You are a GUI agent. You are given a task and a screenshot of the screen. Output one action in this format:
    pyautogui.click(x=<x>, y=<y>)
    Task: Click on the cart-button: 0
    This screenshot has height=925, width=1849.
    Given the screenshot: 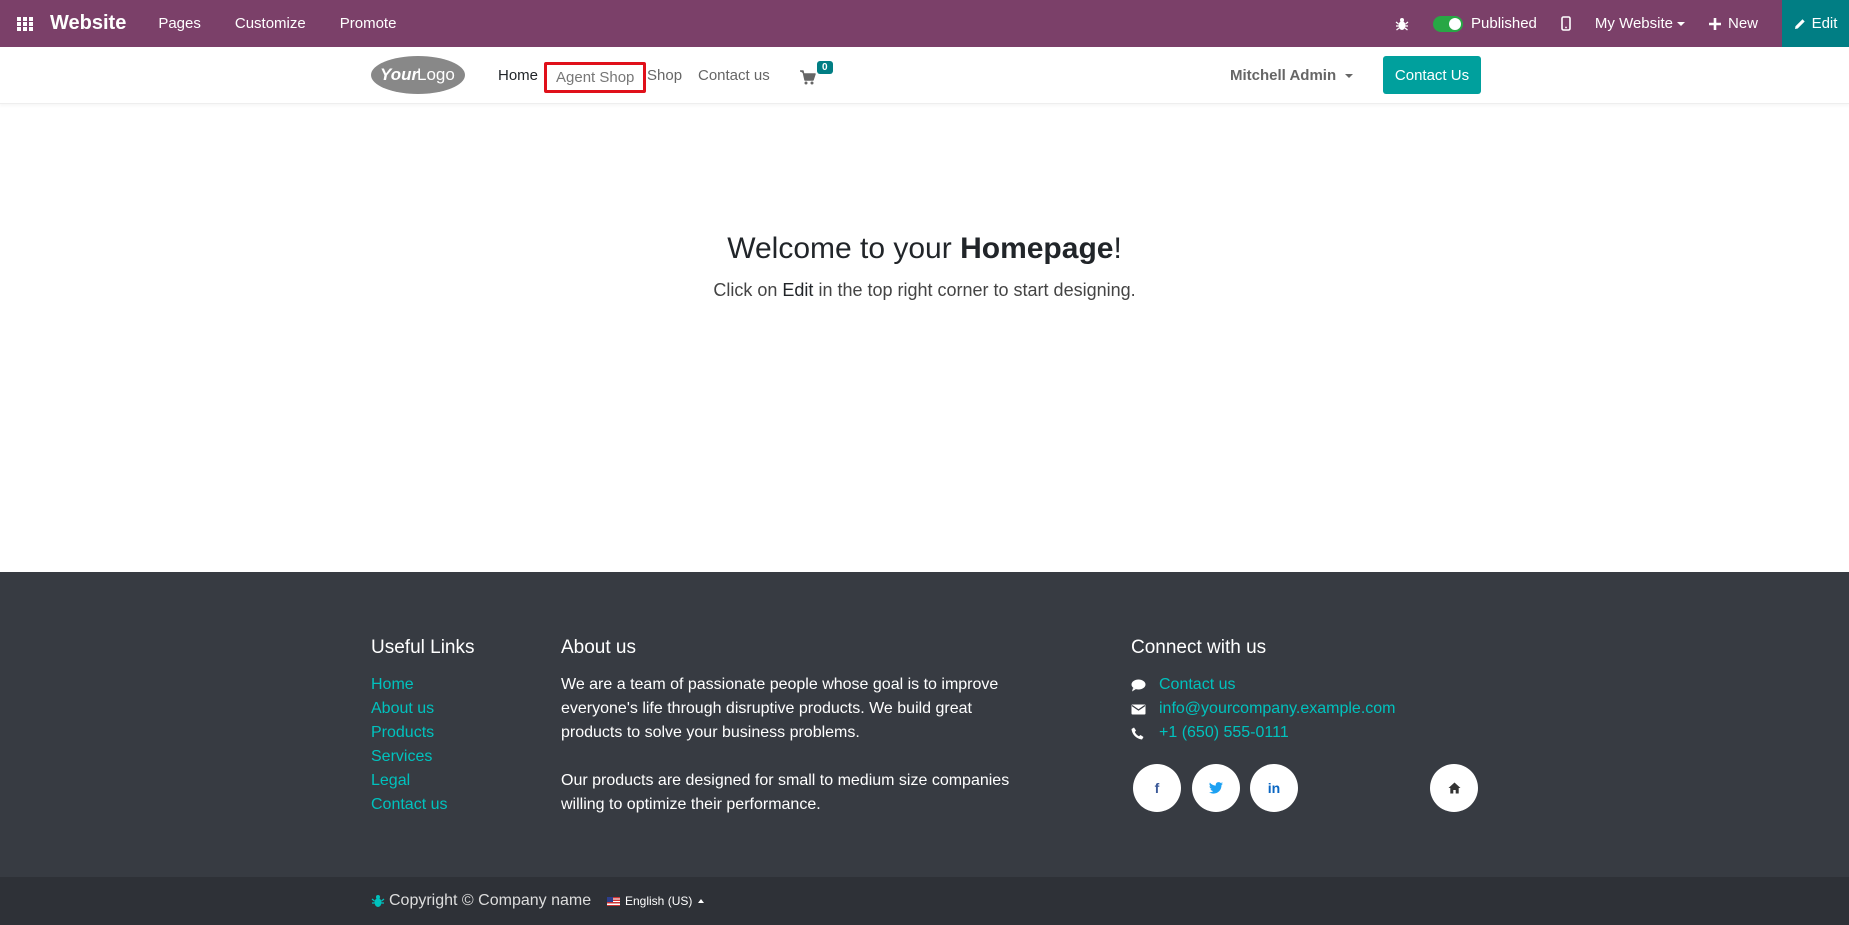 What is the action you would take?
    pyautogui.click(x=816, y=73)
    